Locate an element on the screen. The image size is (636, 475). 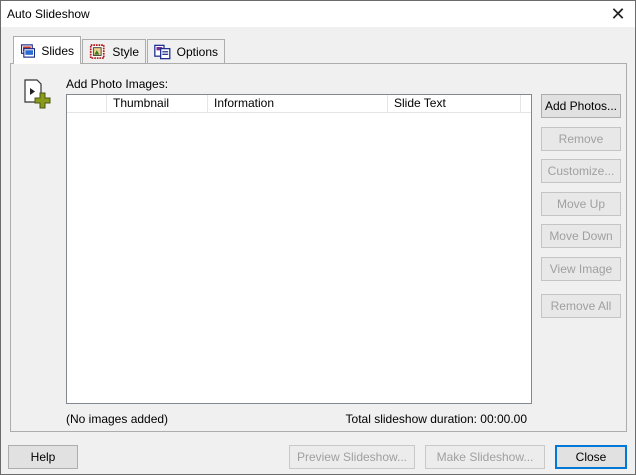
view-image-button: View Image is located at coordinates (581, 269).